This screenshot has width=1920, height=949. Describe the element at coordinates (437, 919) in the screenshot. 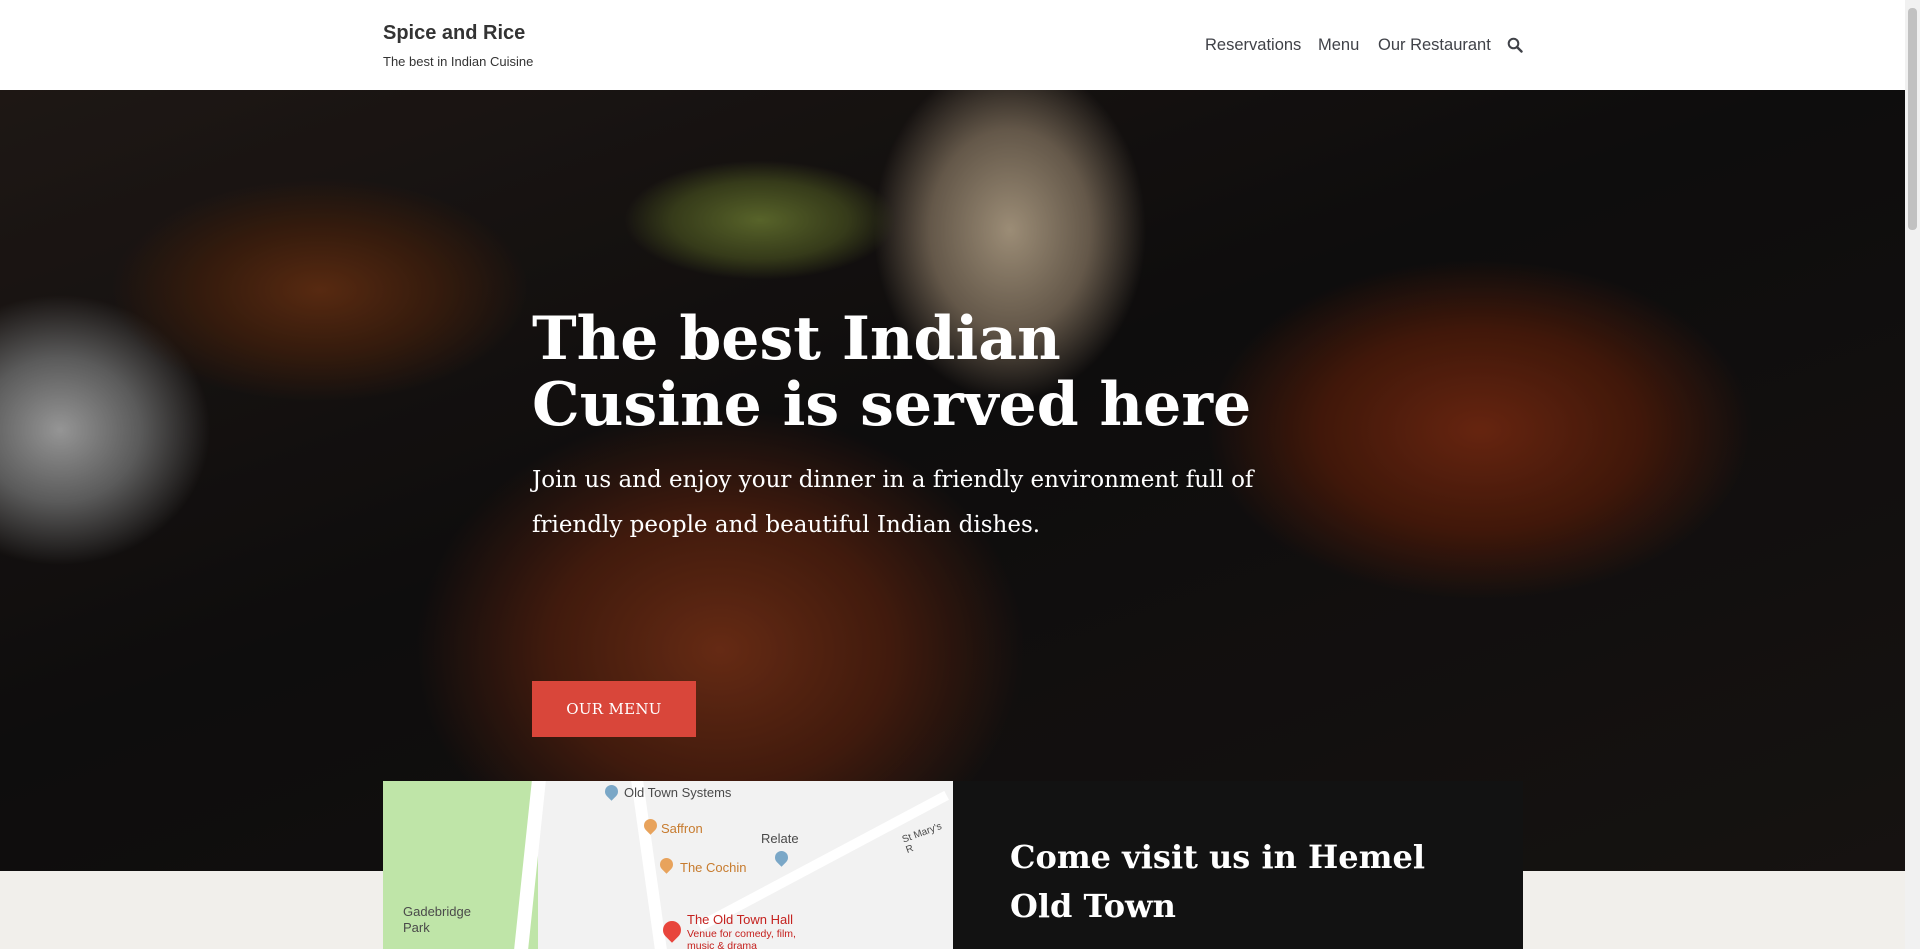

I see `map-label: Gadebridge Park` at that location.